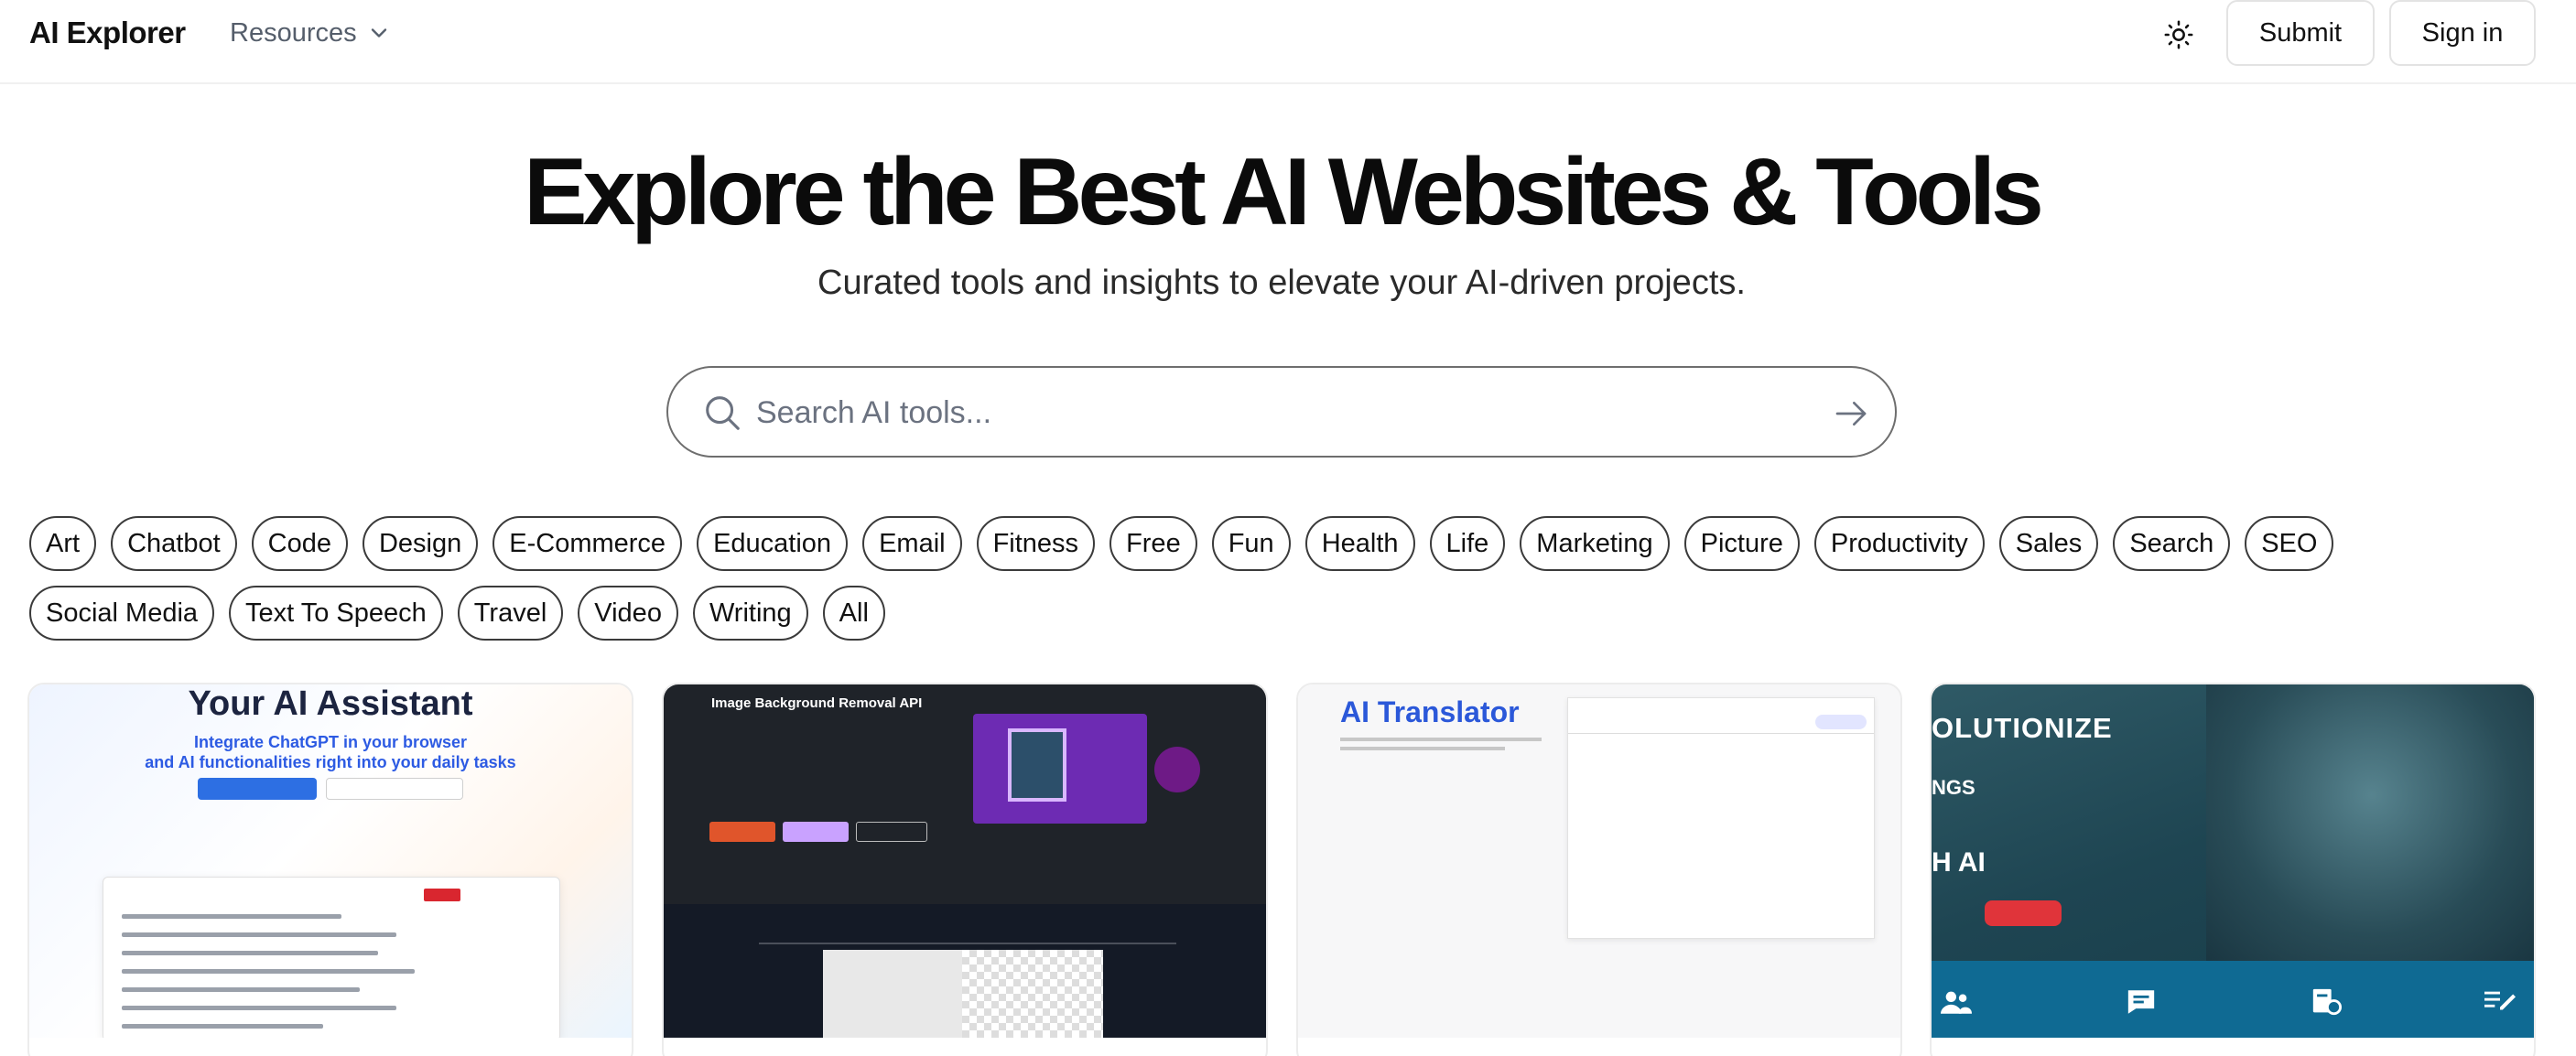 Image resolution: width=2576 pixels, height=1056 pixels. What do you see at coordinates (122, 614) in the screenshot?
I see `category-chip: Social Media` at bounding box center [122, 614].